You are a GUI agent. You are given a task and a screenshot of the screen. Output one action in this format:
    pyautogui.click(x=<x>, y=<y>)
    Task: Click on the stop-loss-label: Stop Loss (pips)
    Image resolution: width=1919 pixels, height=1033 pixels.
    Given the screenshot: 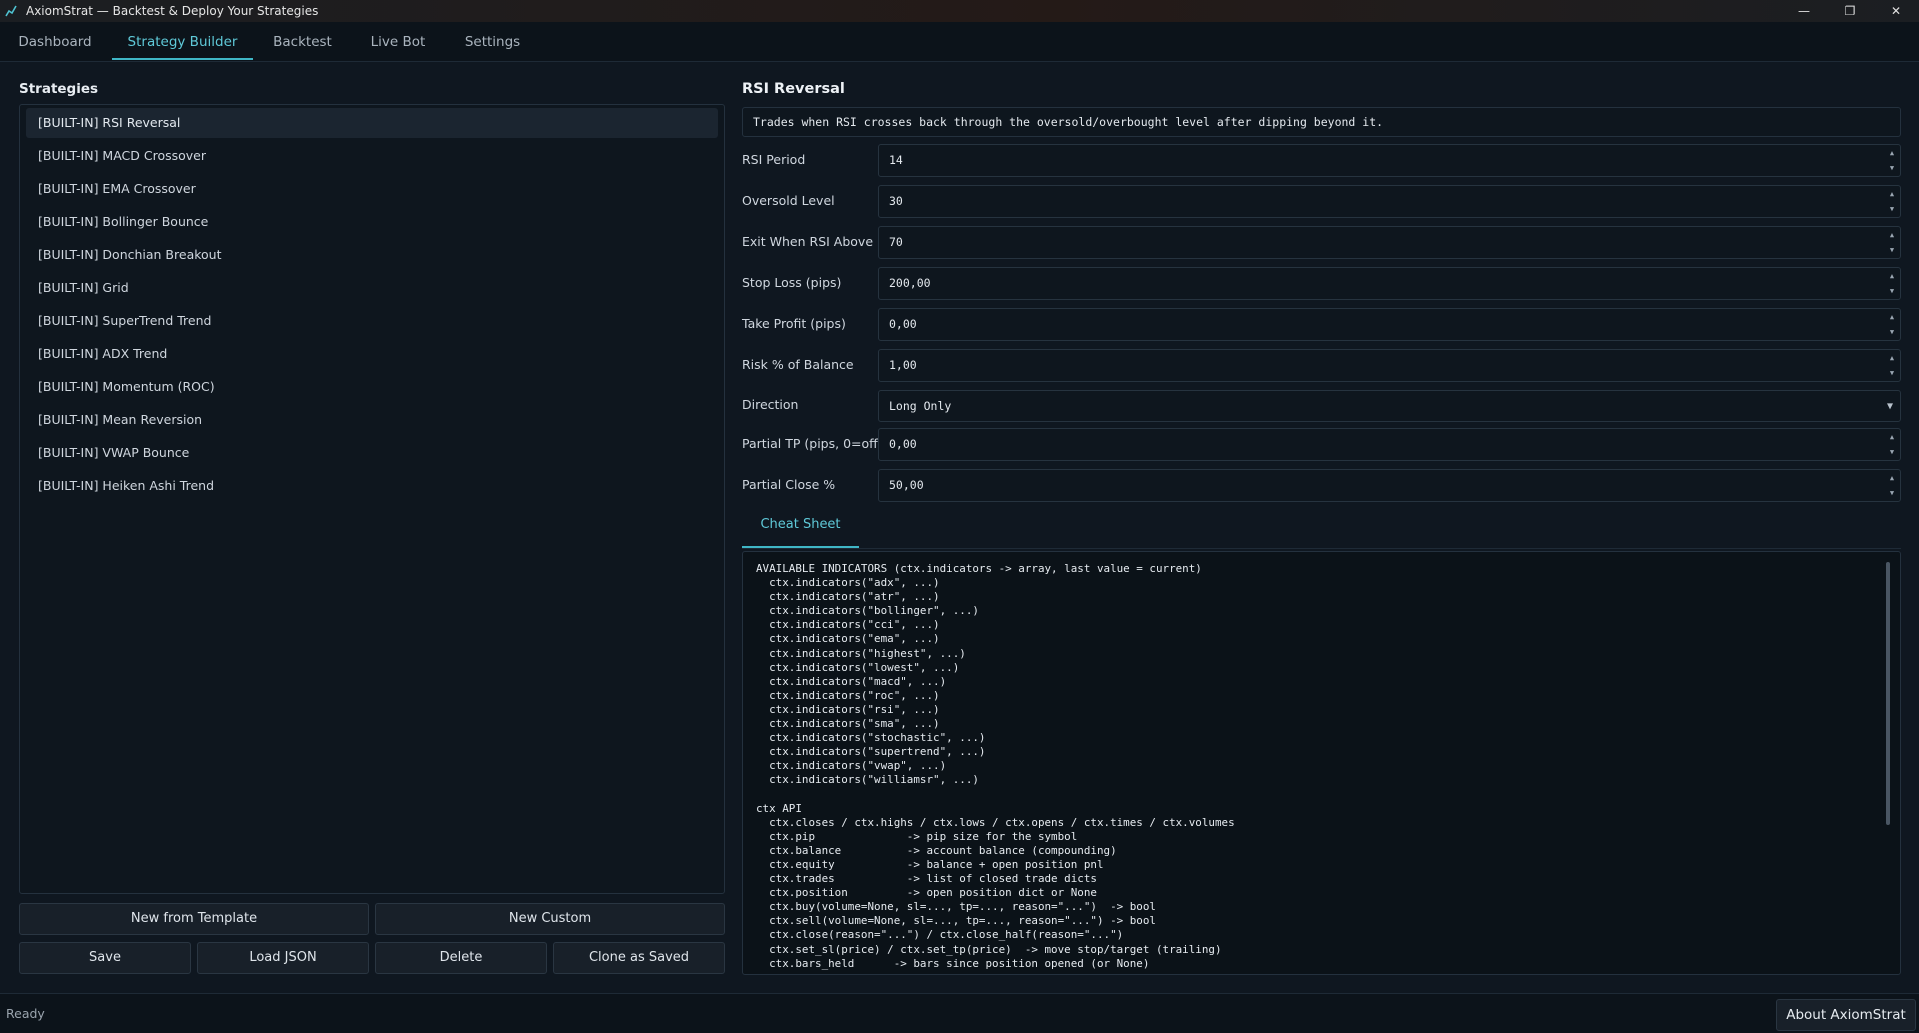 What is the action you would take?
    pyautogui.click(x=792, y=282)
    